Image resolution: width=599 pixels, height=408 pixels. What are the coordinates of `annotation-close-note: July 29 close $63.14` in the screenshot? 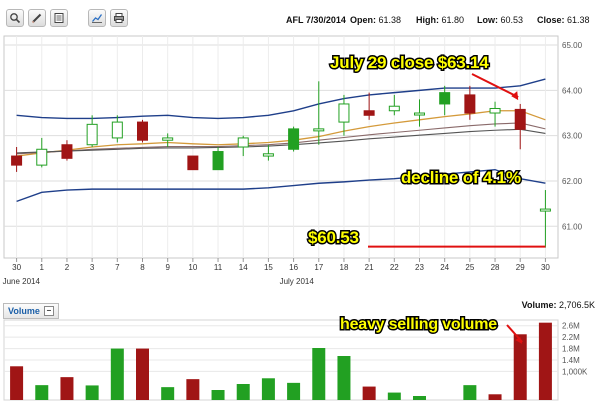 It's located at (409, 62).